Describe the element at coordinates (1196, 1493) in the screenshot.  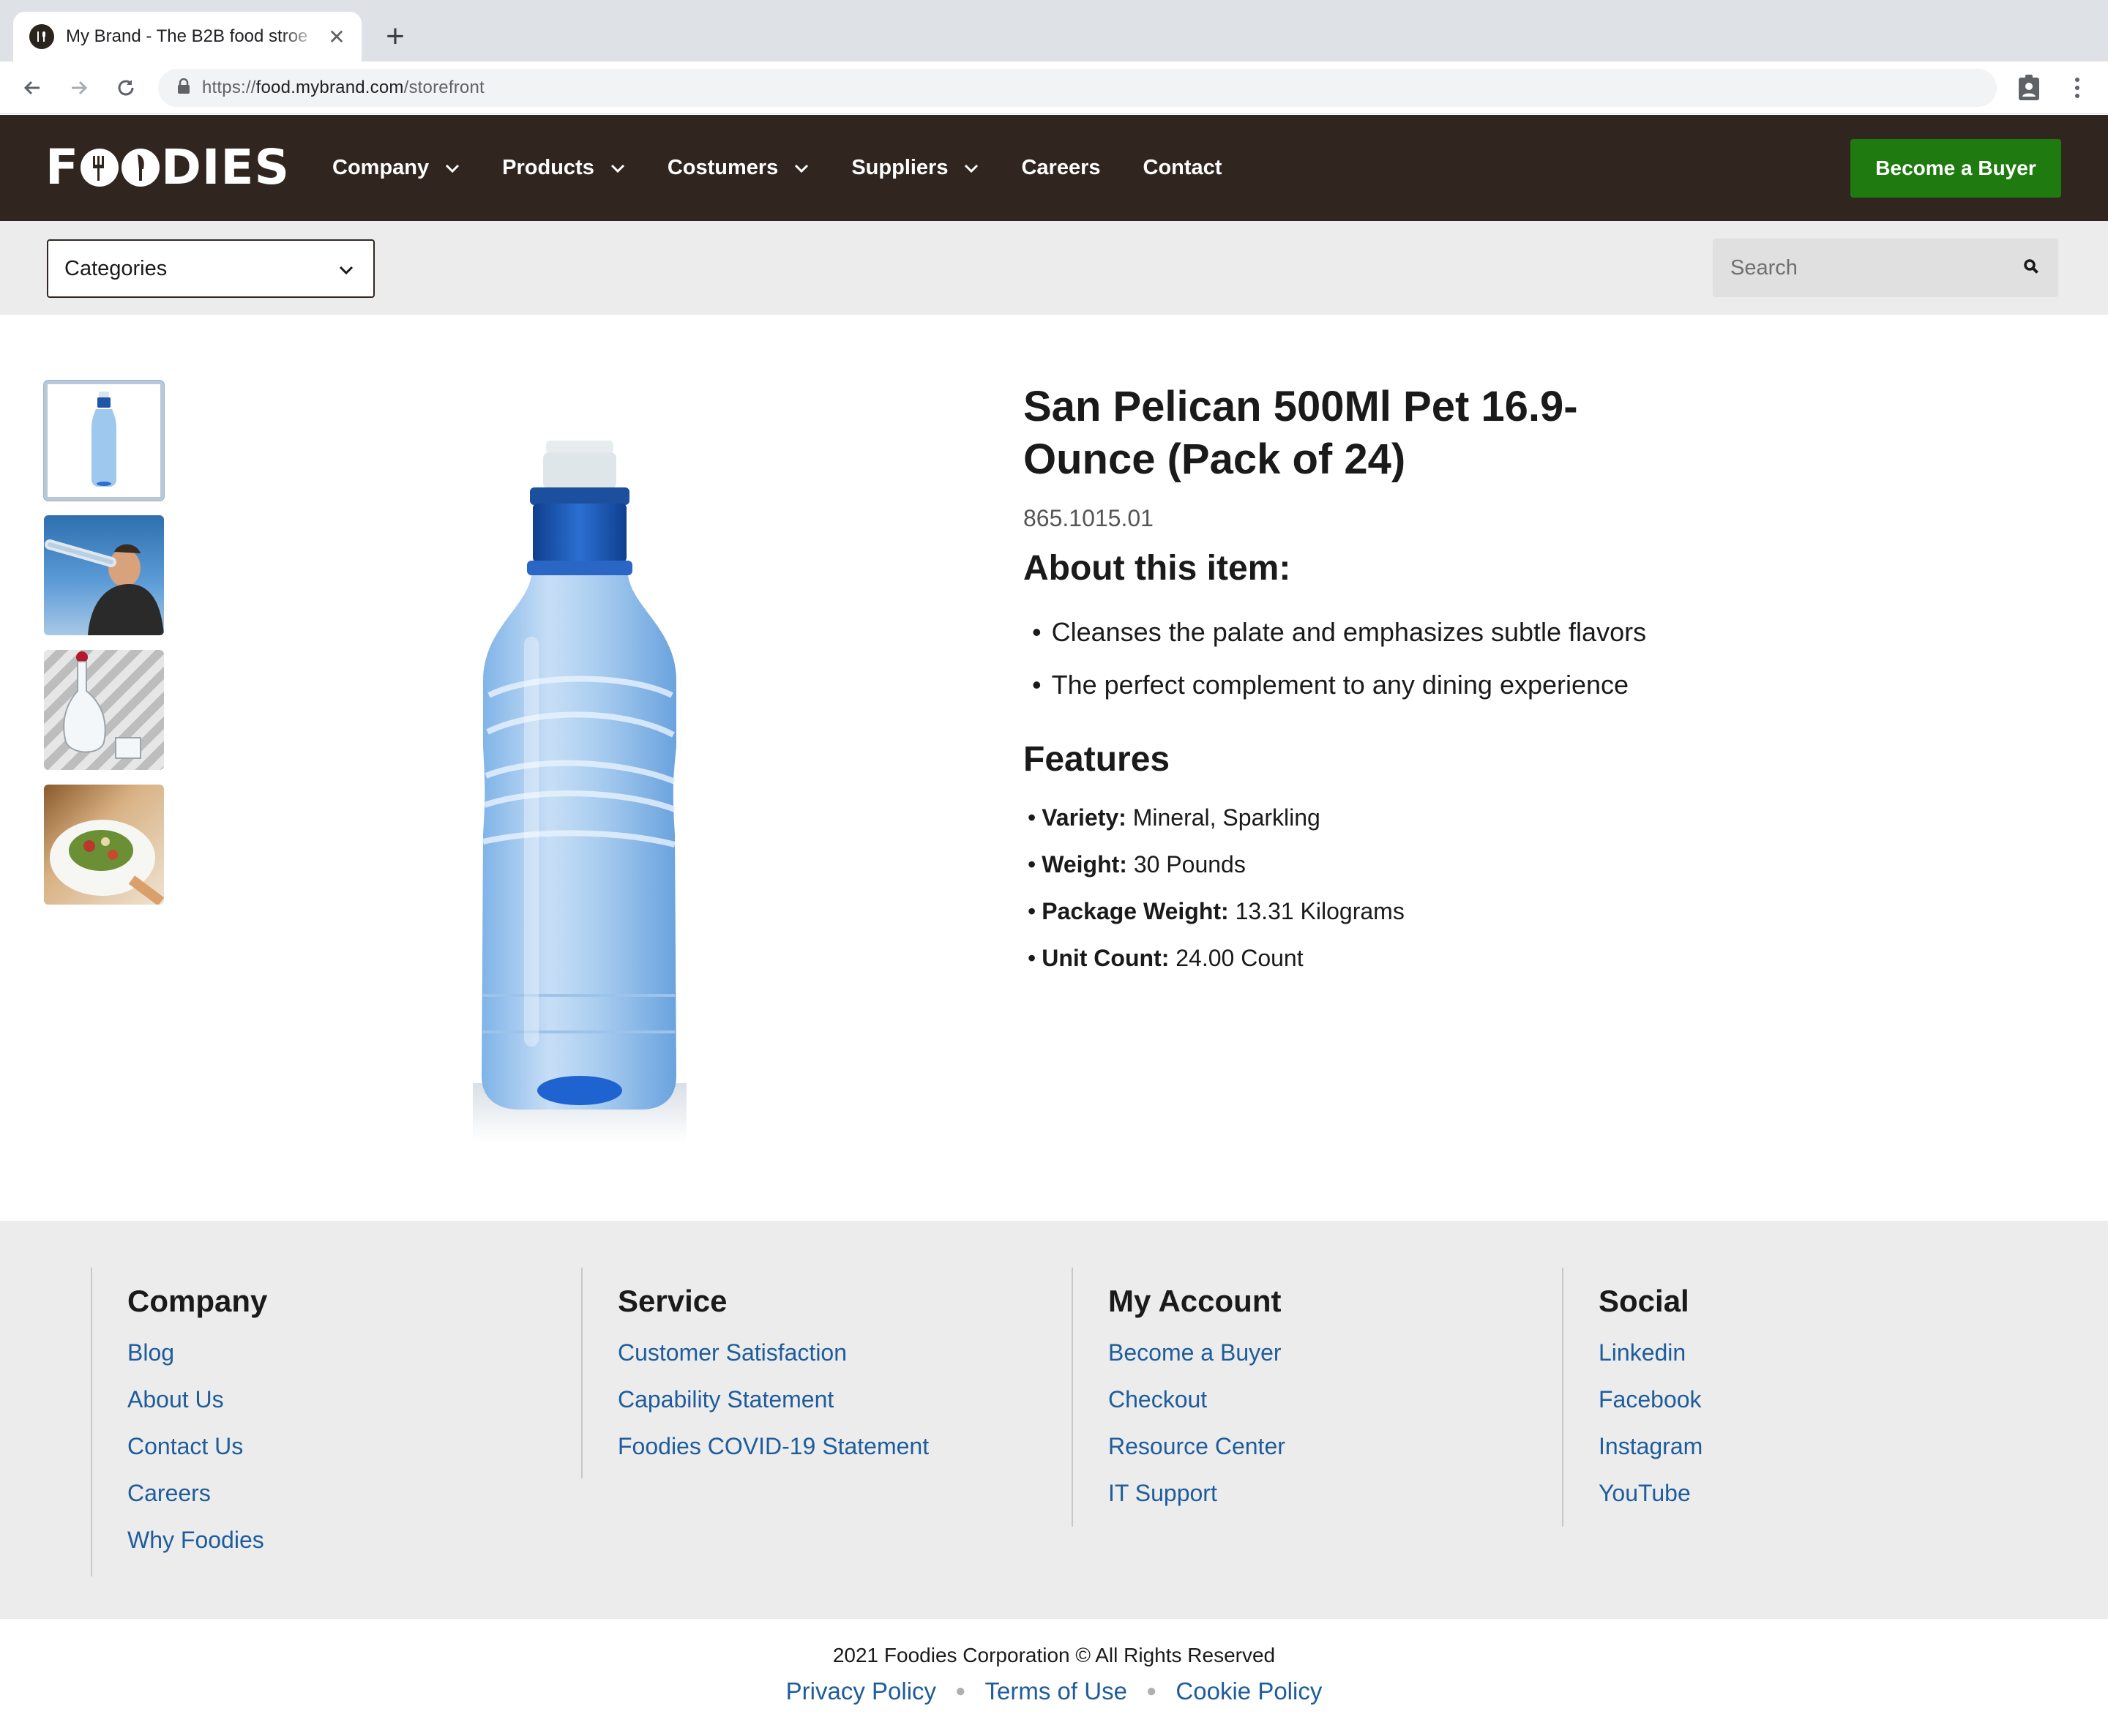
I see `footer-link-it-support: IT Support` at that location.